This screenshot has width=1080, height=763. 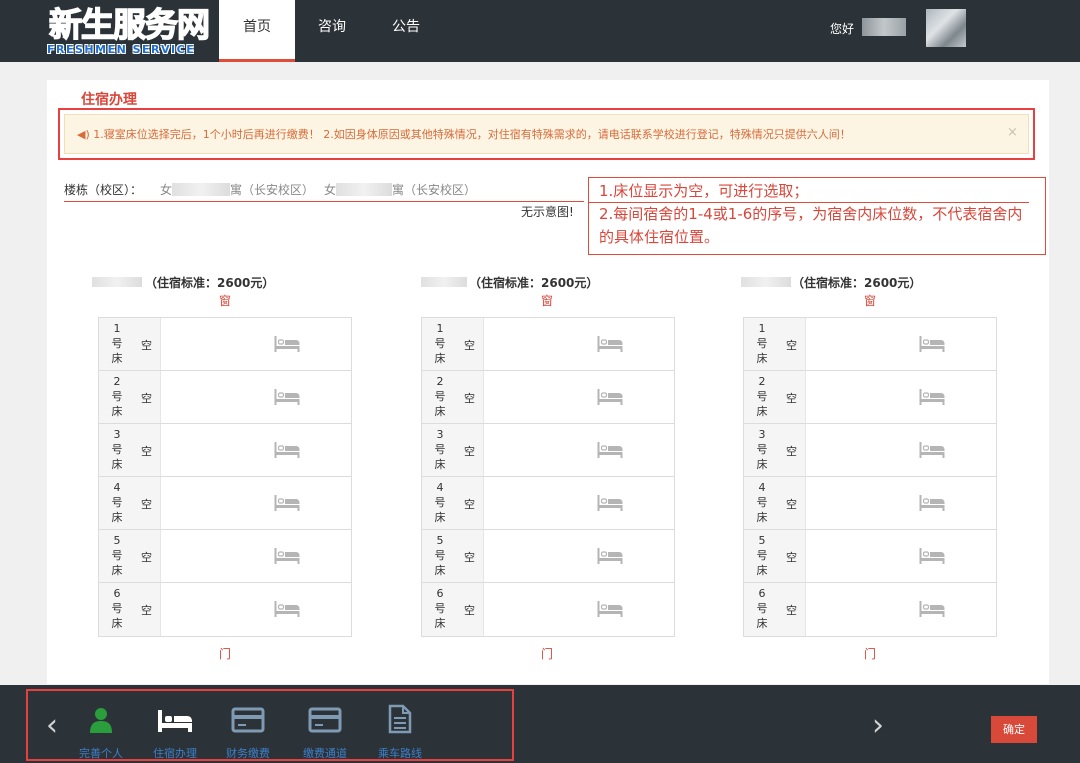 I want to click on bed-label-cell: 5号床 空, so click(x=775, y=556).